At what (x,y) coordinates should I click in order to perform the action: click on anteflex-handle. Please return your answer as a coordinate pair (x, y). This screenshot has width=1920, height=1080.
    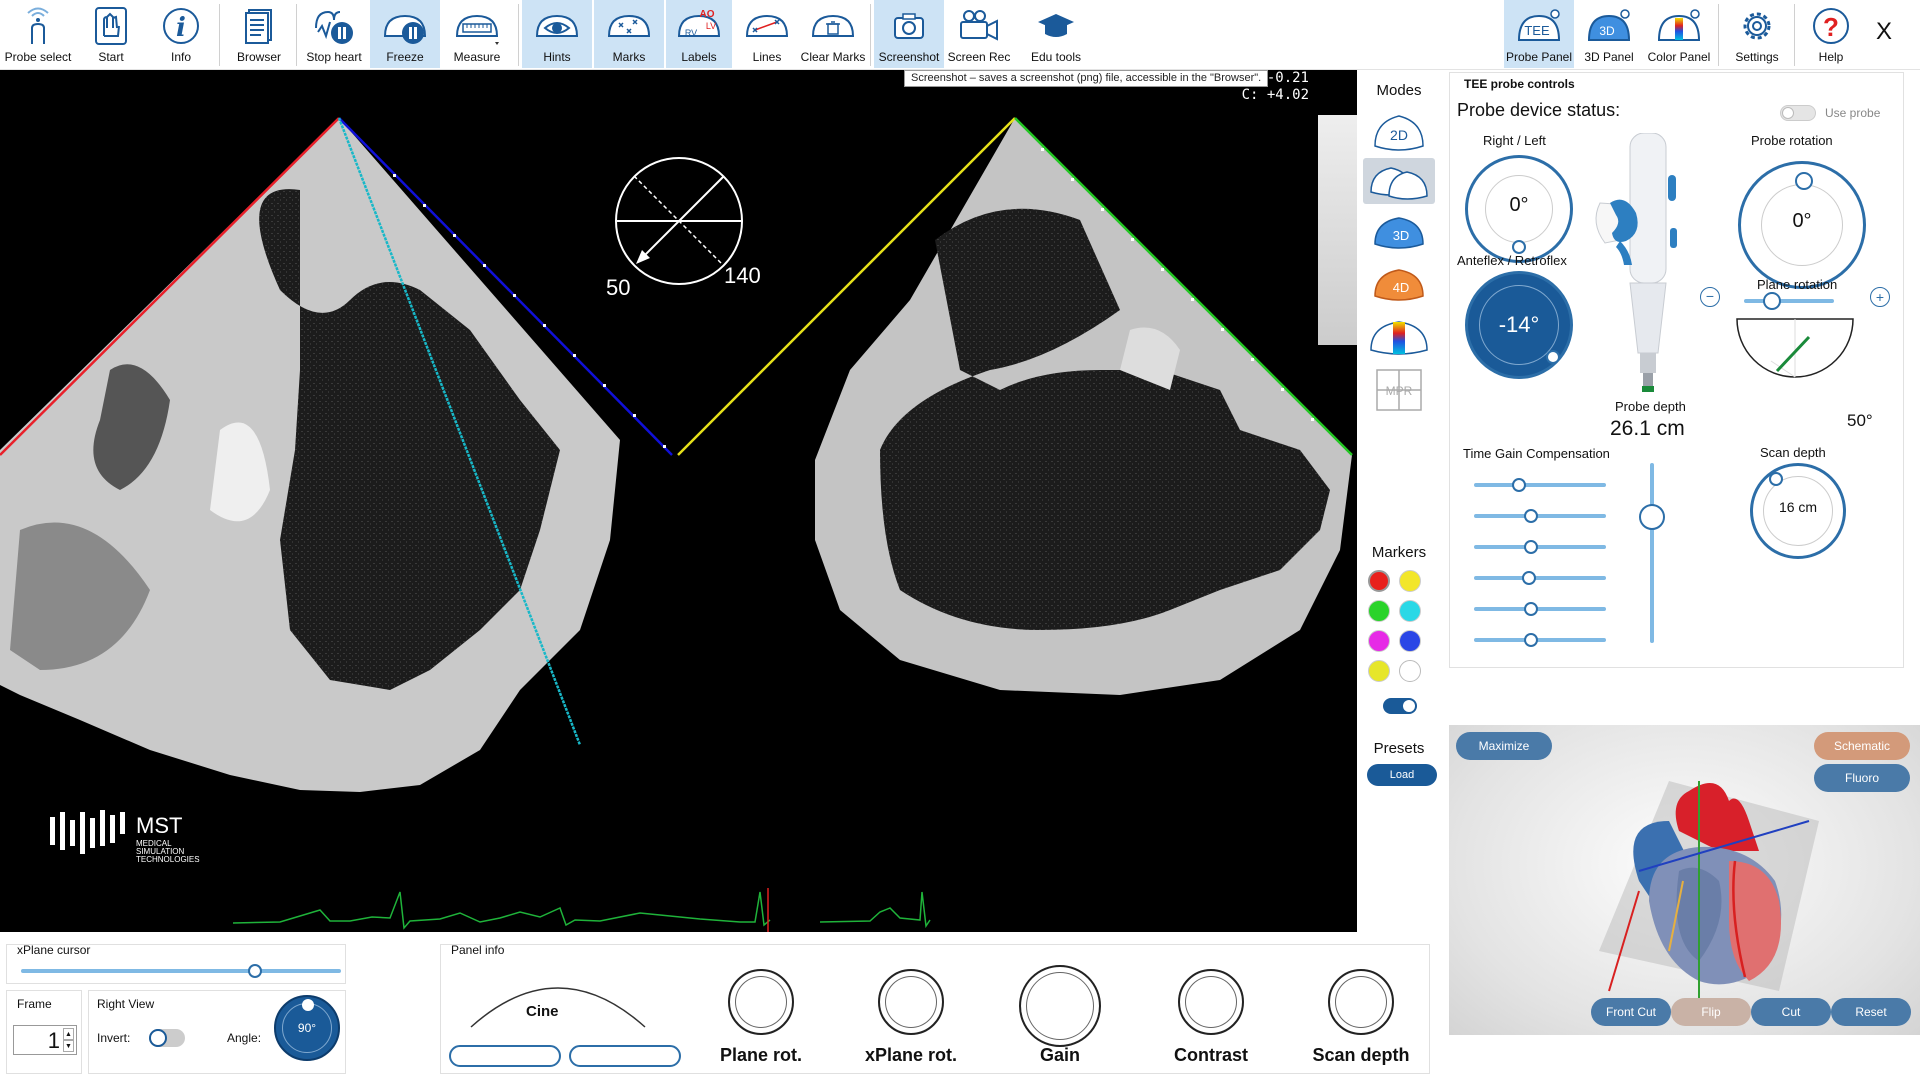
    Looking at the image, I should click on (1553, 357).